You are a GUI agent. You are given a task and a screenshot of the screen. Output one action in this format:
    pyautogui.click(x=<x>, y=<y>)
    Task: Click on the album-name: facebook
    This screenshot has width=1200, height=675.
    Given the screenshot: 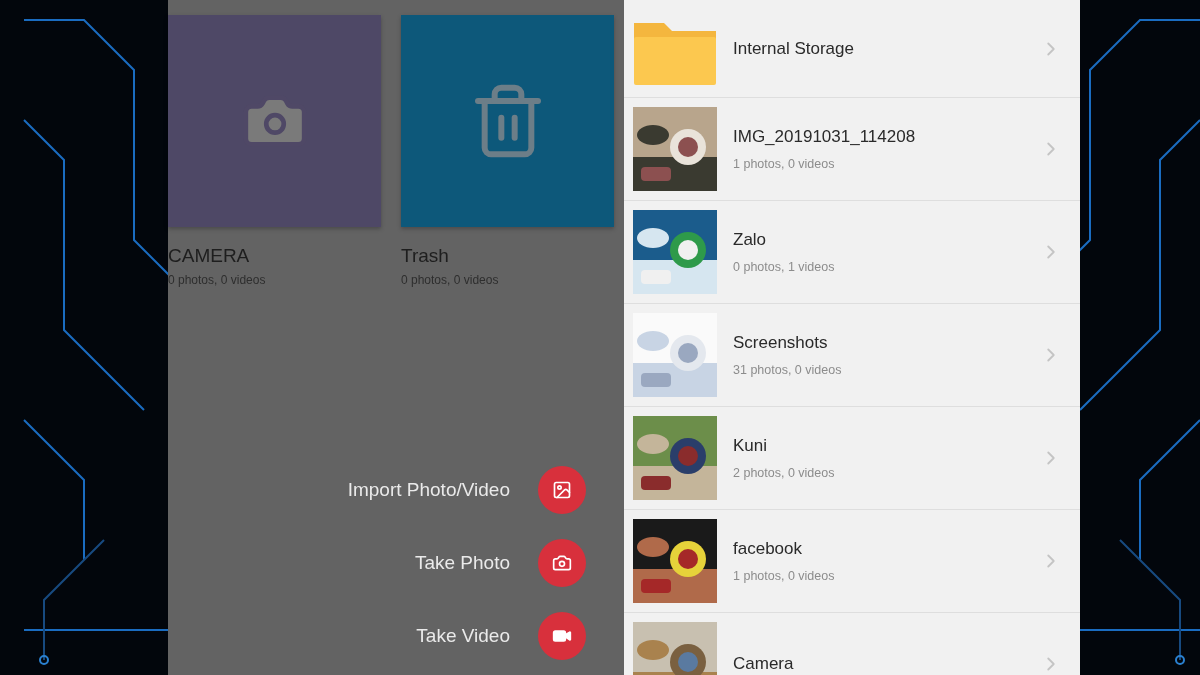 What is the action you would take?
    pyautogui.click(x=768, y=549)
    